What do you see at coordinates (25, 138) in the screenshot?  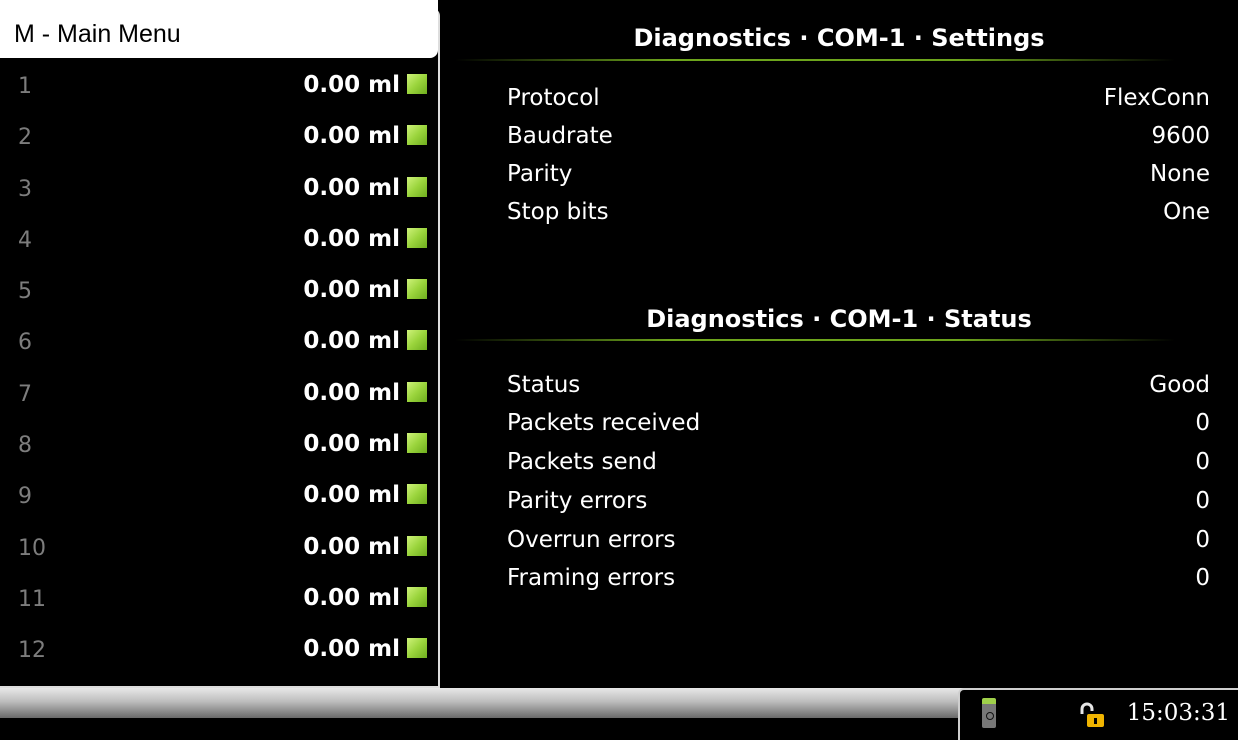 I see `channel-number: 2` at bounding box center [25, 138].